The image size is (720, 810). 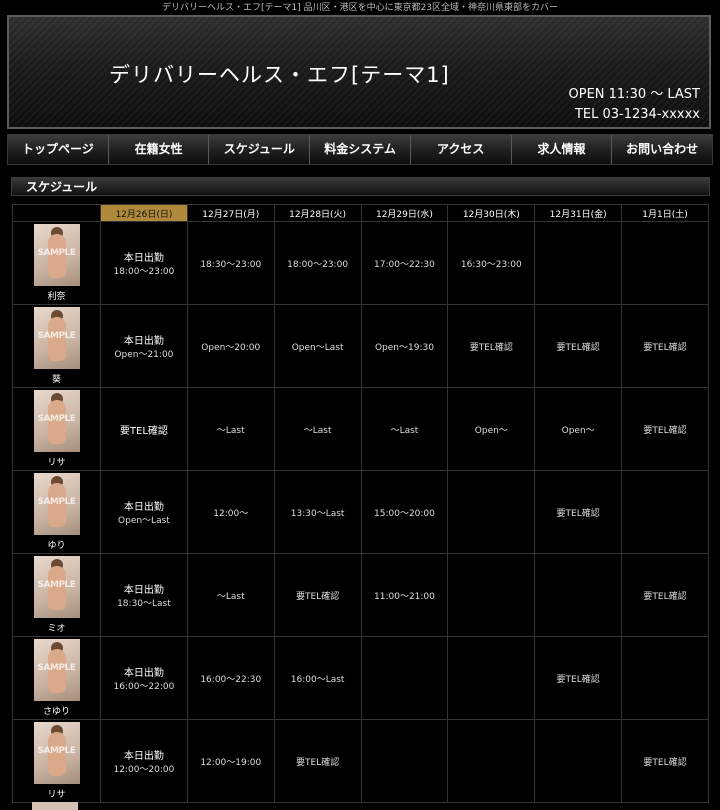 What do you see at coordinates (56, 544) in the screenshot?
I see `girl-name: ゆり` at bounding box center [56, 544].